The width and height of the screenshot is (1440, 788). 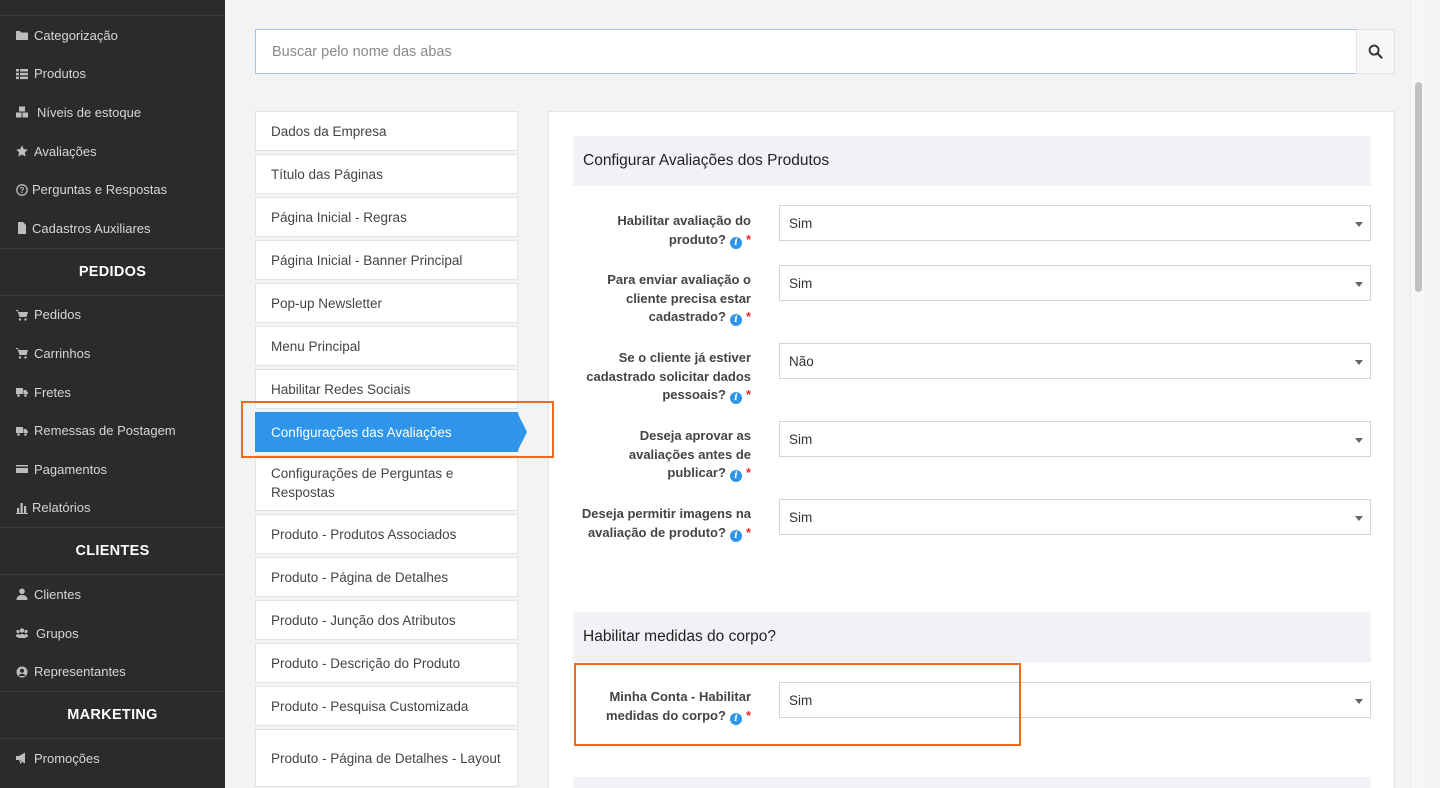 What do you see at coordinates (100, 190) in the screenshot?
I see `sidebar-item-label: Perguntas e Respostas` at bounding box center [100, 190].